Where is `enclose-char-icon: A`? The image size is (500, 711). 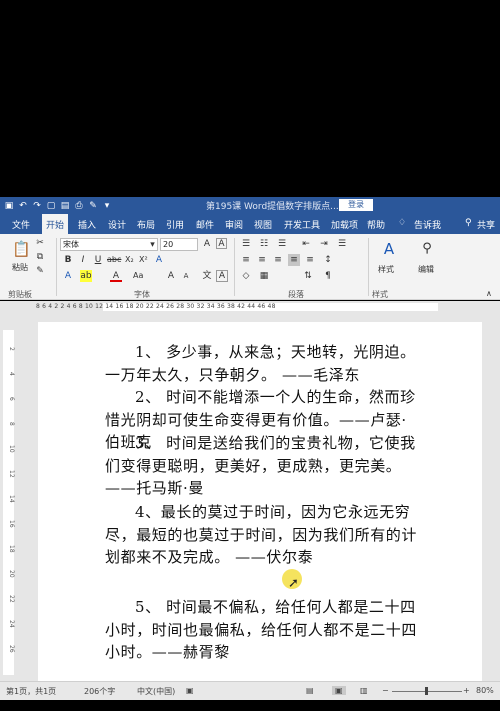 enclose-char-icon: A is located at coordinates (222, 276).